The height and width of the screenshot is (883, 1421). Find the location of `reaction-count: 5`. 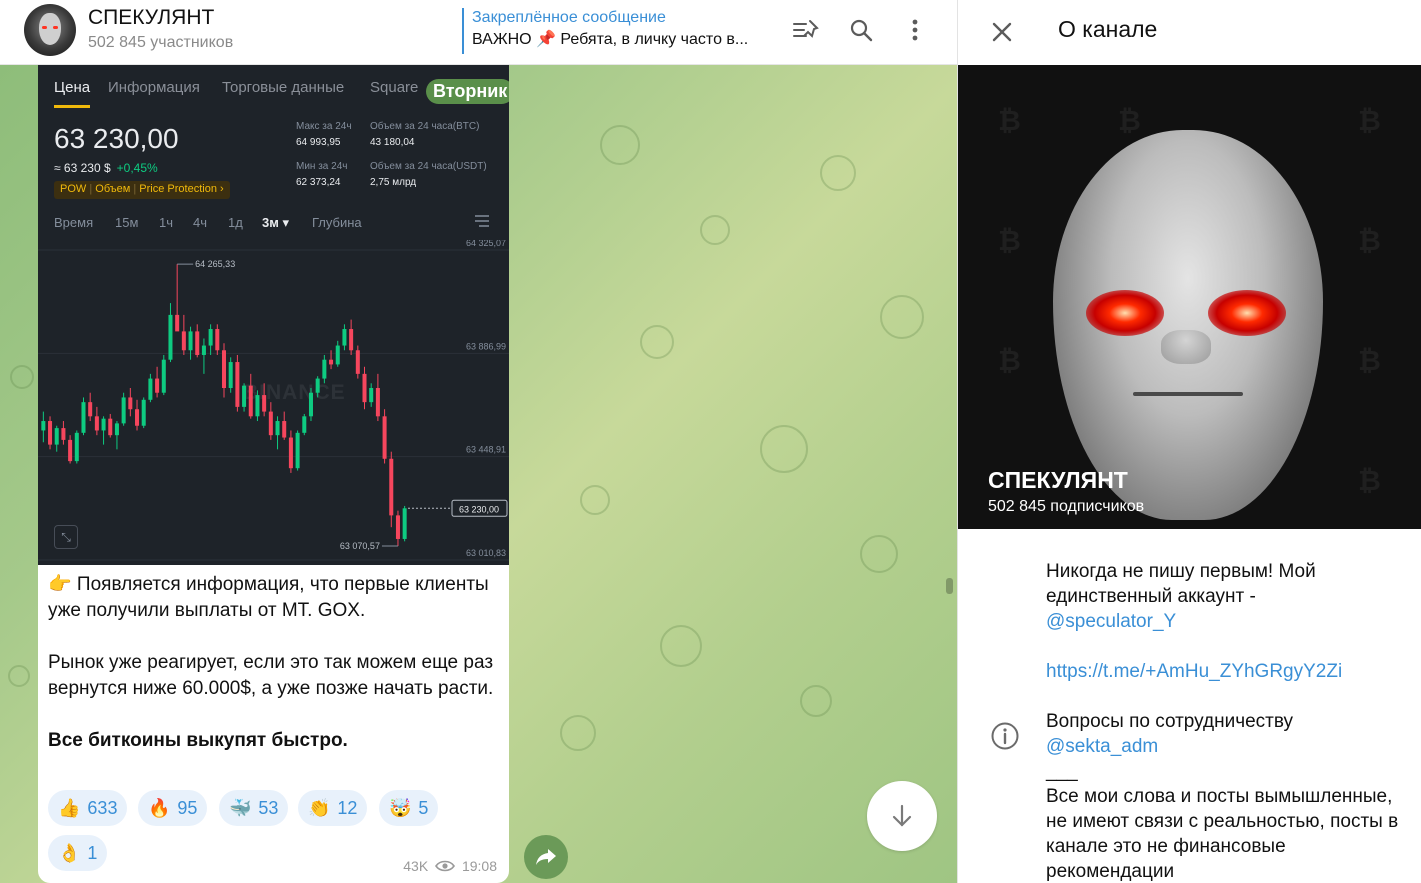

reaction-count: 5 is located at coordinates (423, 807).